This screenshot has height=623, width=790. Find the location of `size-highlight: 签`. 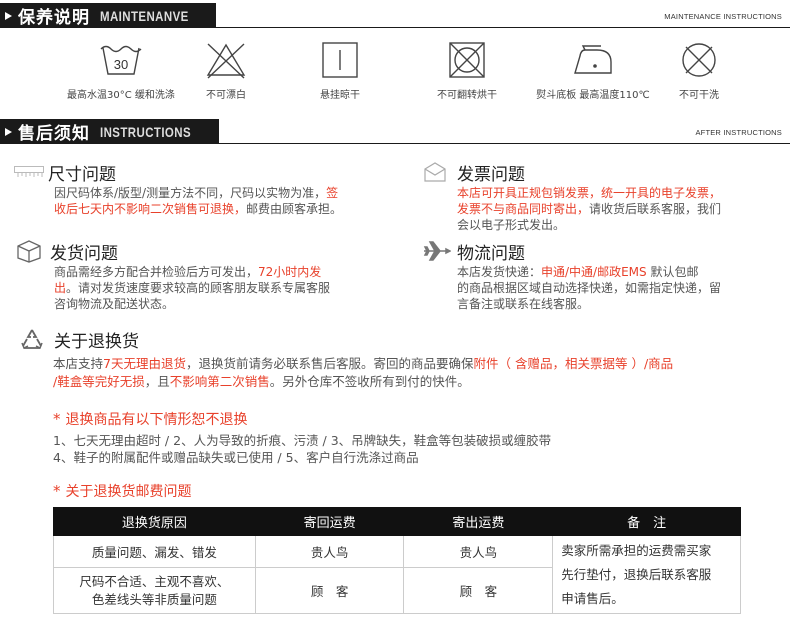

size-highlight: 签 is located at coordinates (332, 193).